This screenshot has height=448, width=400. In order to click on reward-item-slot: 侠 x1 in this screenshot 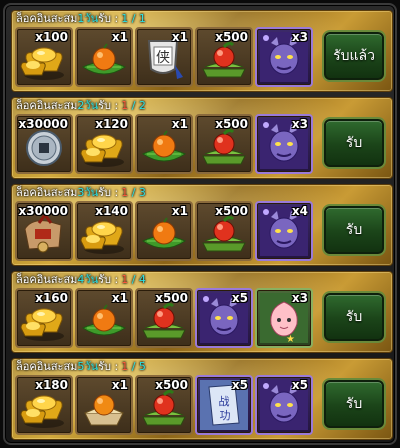, I will do `click(164, 57)`.